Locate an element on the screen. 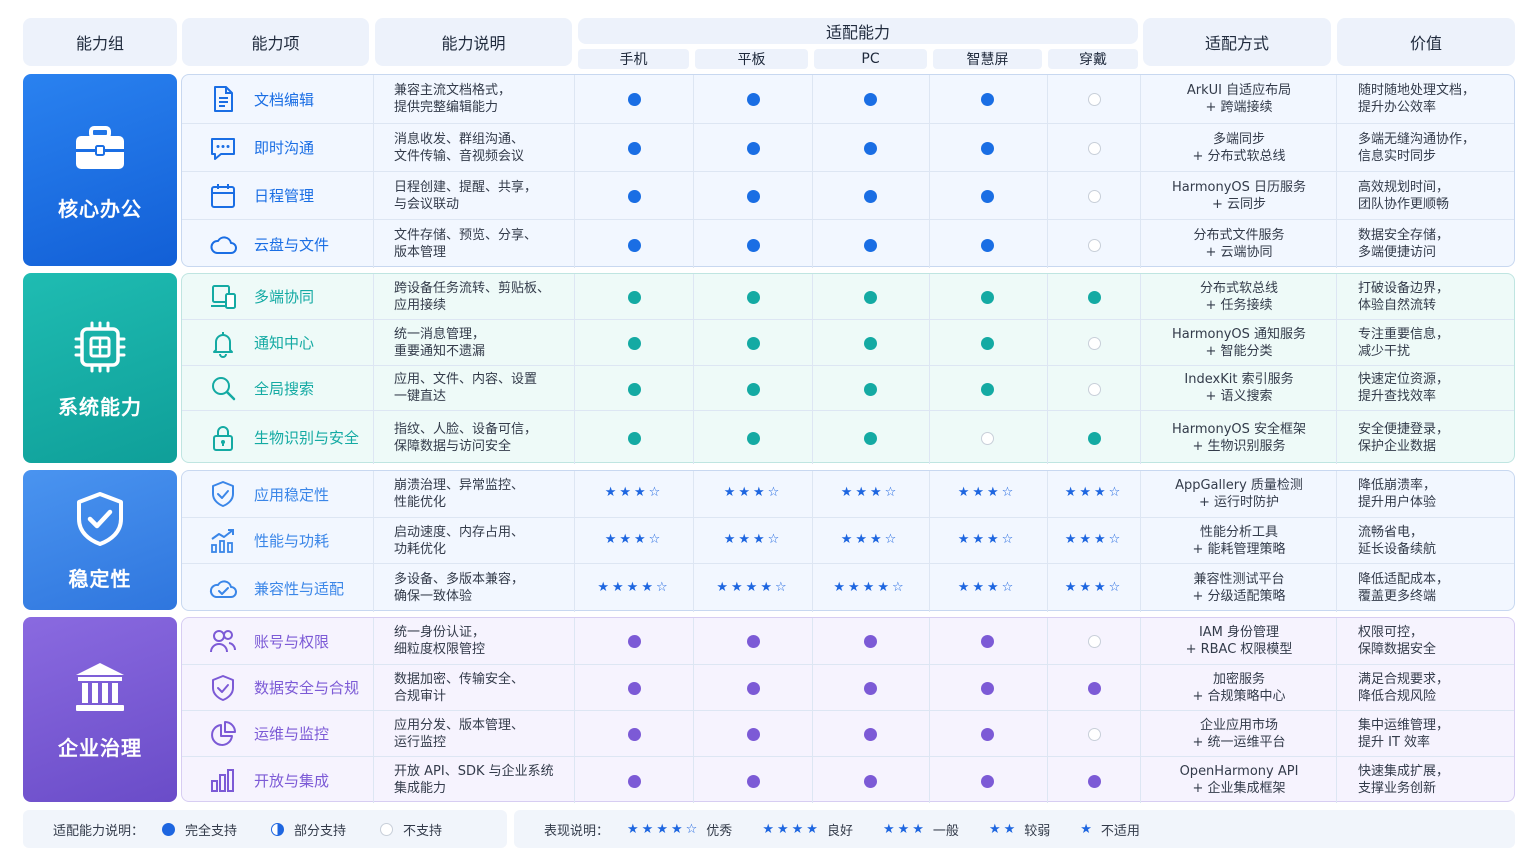 The width and height of the screenshot is (1536, 864). support-legend-label: 适配能力说明： is located at coordinates (99, 831).